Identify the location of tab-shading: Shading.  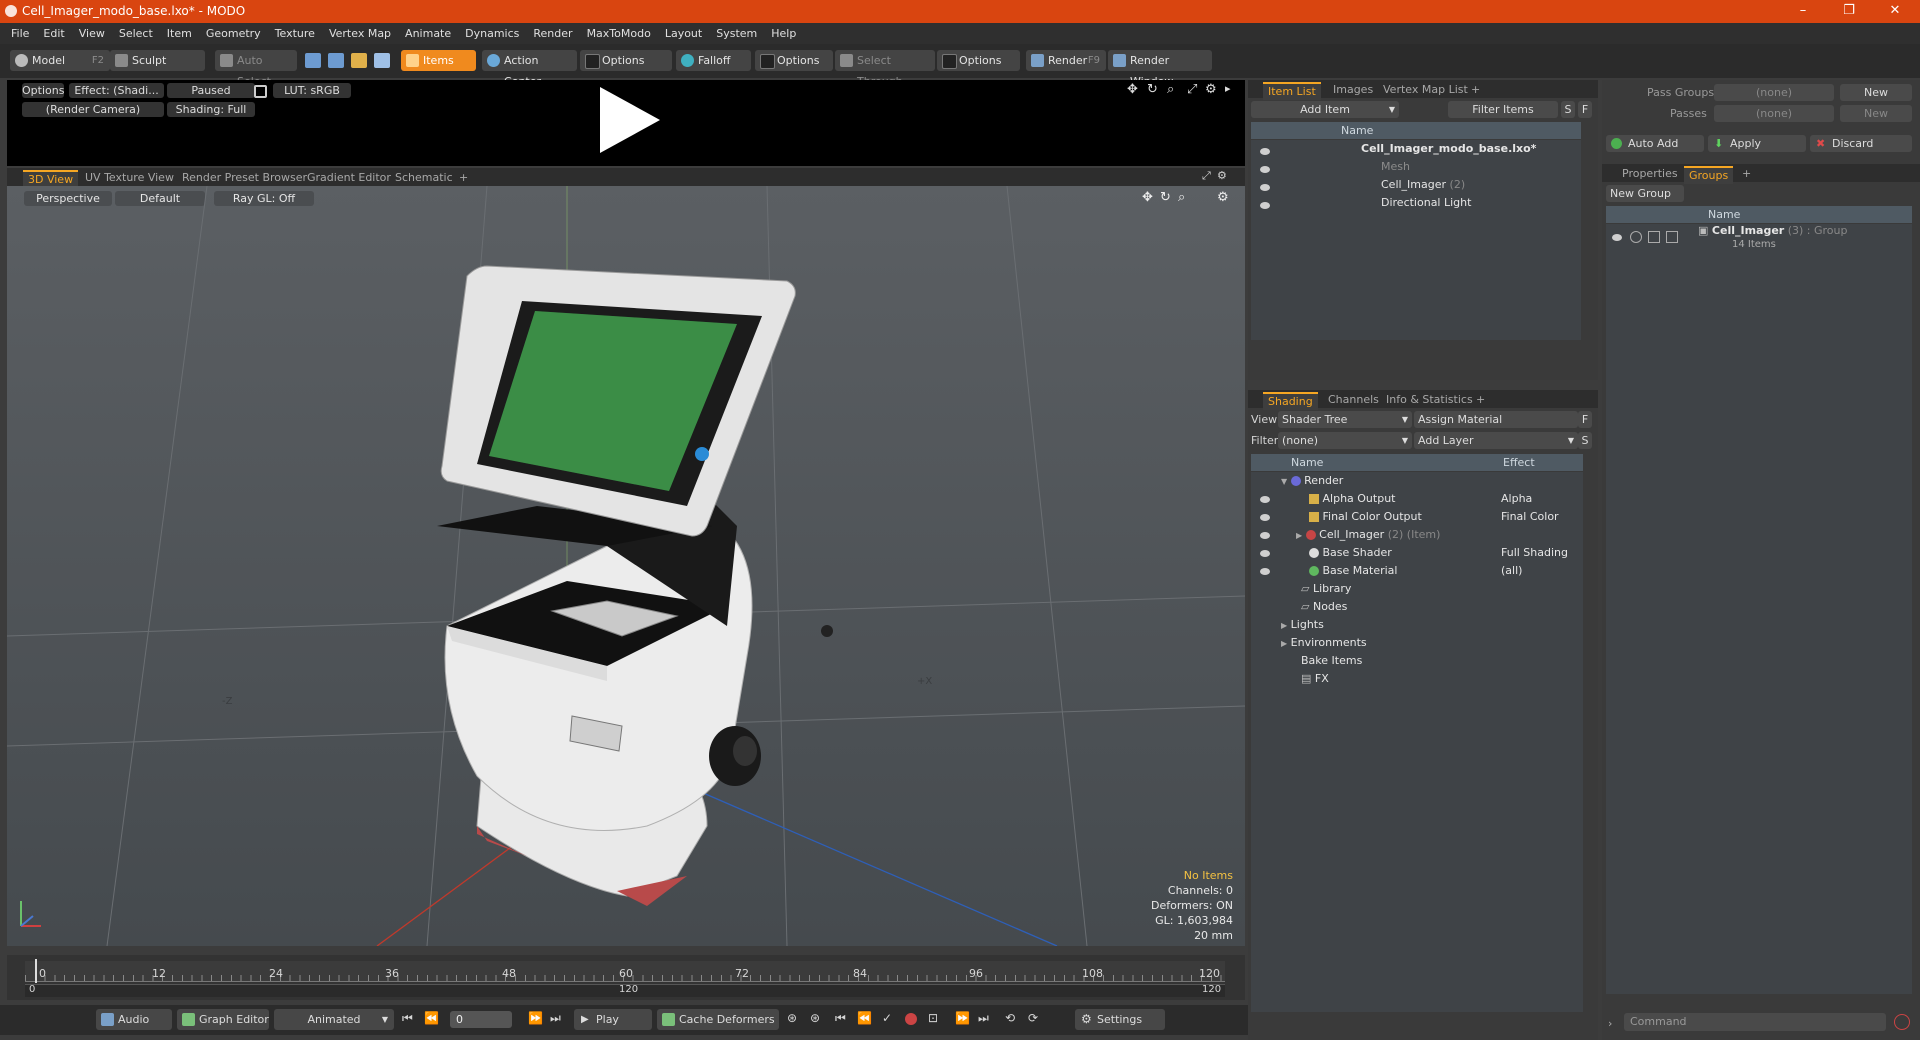
(1290, 401).